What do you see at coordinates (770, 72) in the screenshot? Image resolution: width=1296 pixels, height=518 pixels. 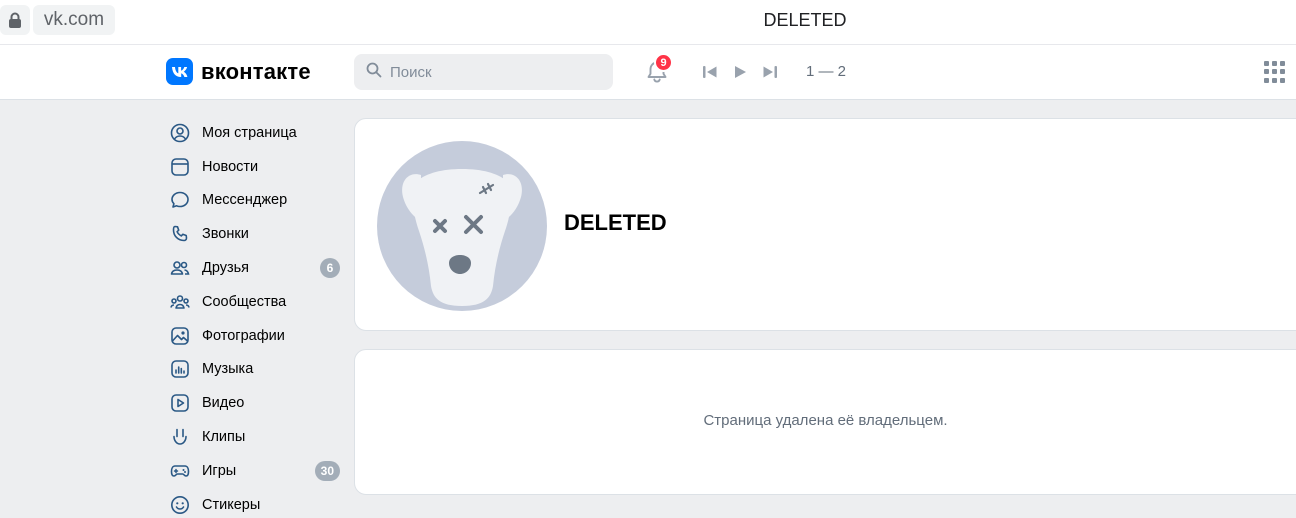 I see `next-track-icon` at bounding box center [770, 72].